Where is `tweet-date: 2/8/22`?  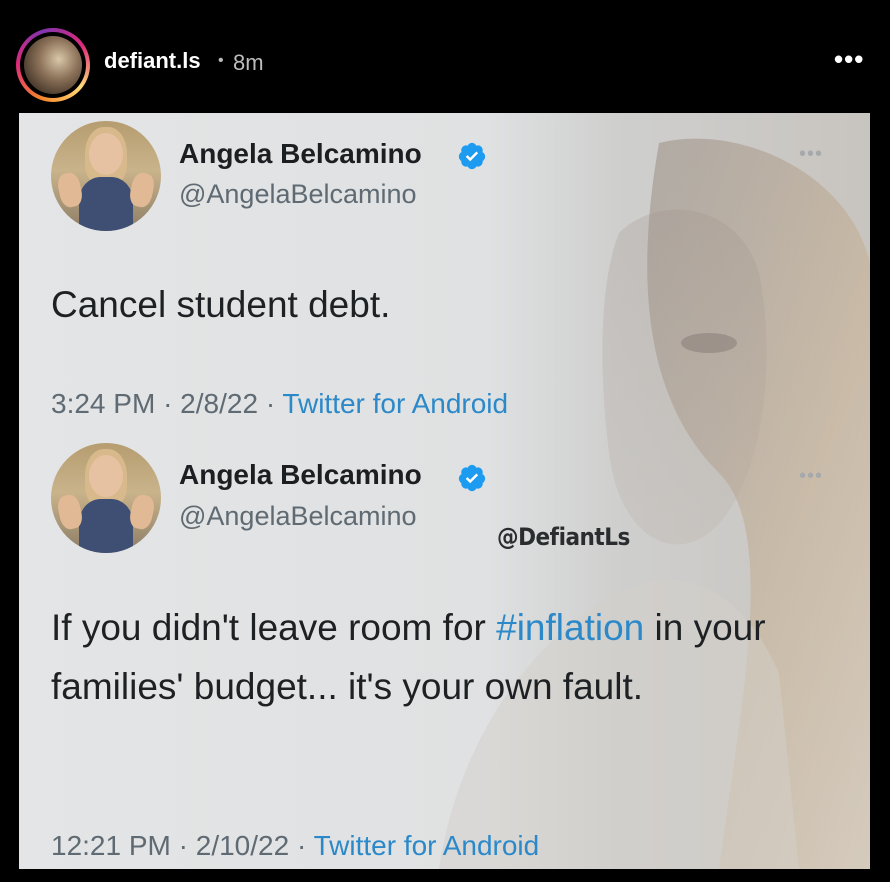
tweet-date: 2/8/22 is located at coordinates (219, 403).